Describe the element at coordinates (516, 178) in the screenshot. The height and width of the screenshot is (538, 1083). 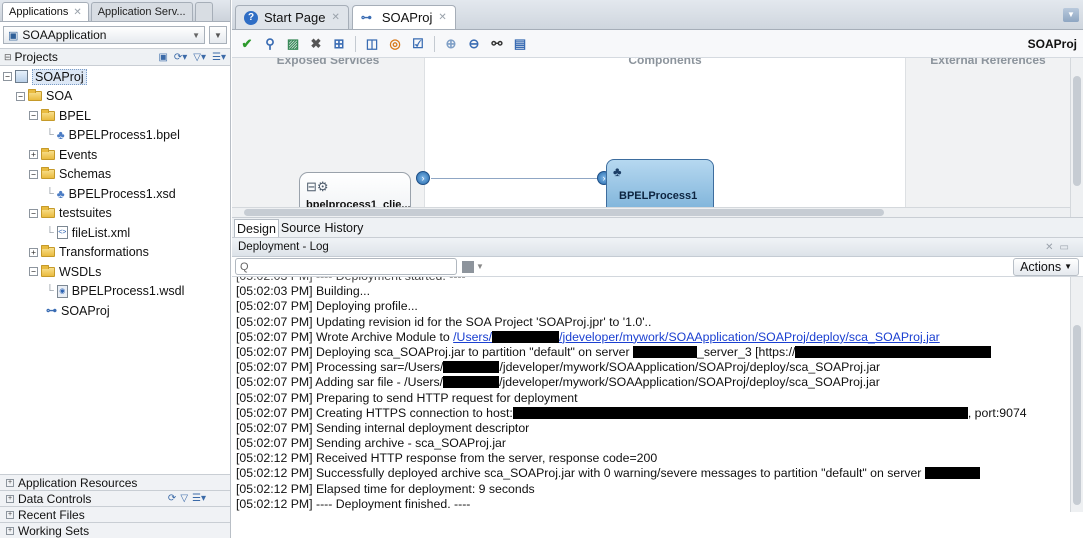
I see `wire` at that location.